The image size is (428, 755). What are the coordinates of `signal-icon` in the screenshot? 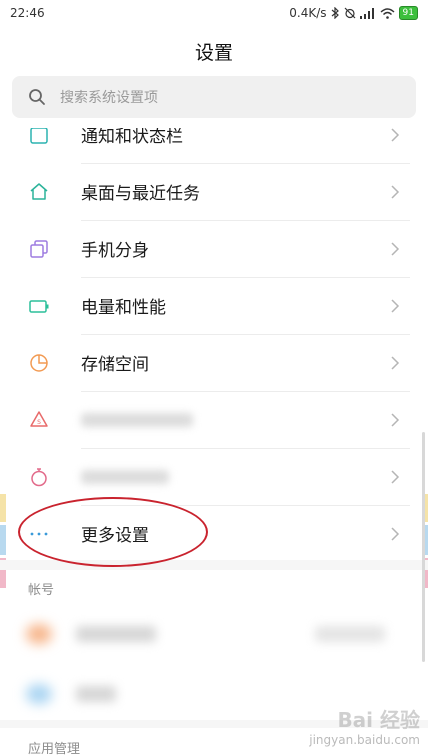 It's located at (366, 13).